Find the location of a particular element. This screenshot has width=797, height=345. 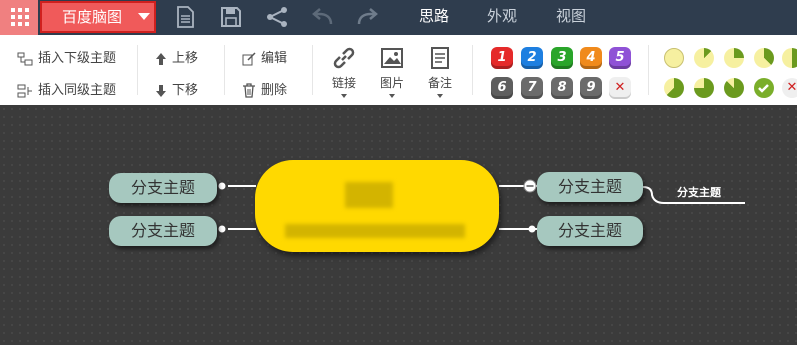

redo-icon is located at coordinates (367, 17).